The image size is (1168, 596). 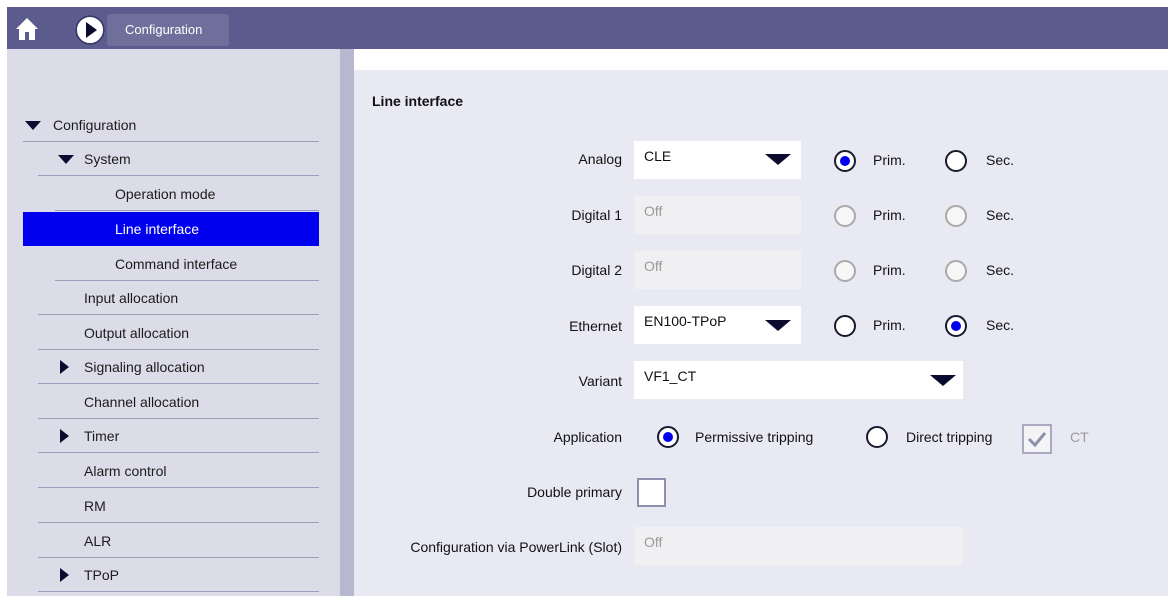 What do you see at coordinates (651, 492) in the screenshot?
I see `double-primary-checkbox` at bounding box center [651, 492].